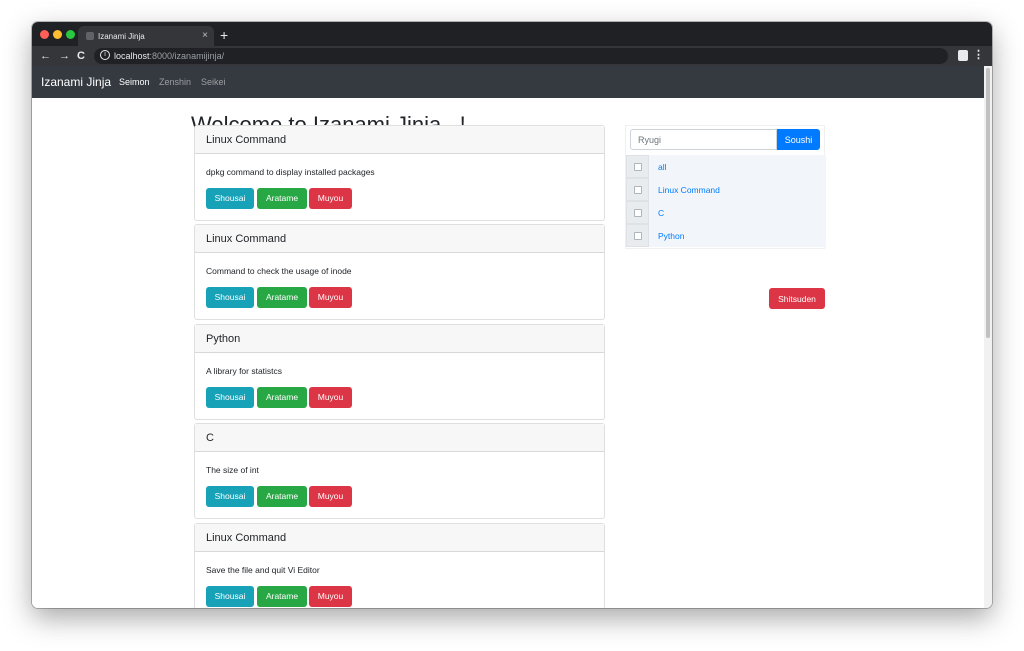  I want to click on search-button: Soushi, so click(798, 139).